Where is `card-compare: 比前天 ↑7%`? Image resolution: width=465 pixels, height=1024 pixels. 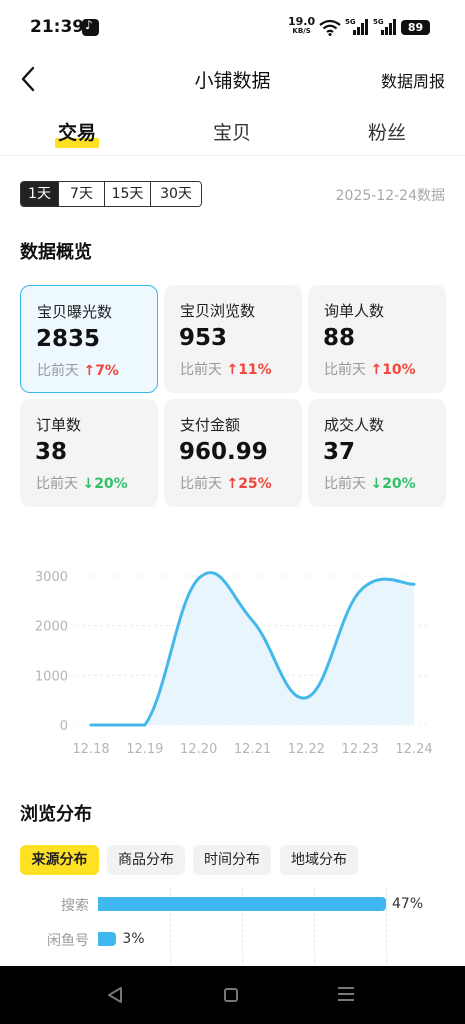
card-compare: 比前天 ↑7% is located at coordinates (78, 370).